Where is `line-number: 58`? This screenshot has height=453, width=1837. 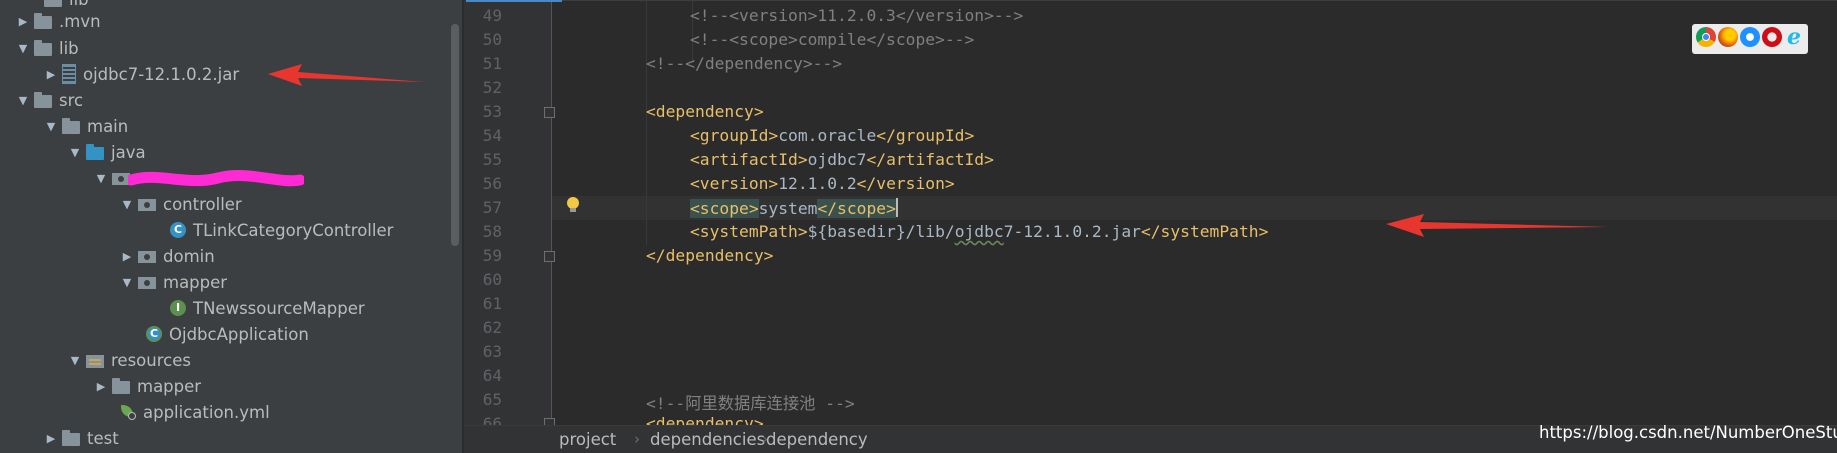 line-number: 58 is located at coordinates (492, 231).